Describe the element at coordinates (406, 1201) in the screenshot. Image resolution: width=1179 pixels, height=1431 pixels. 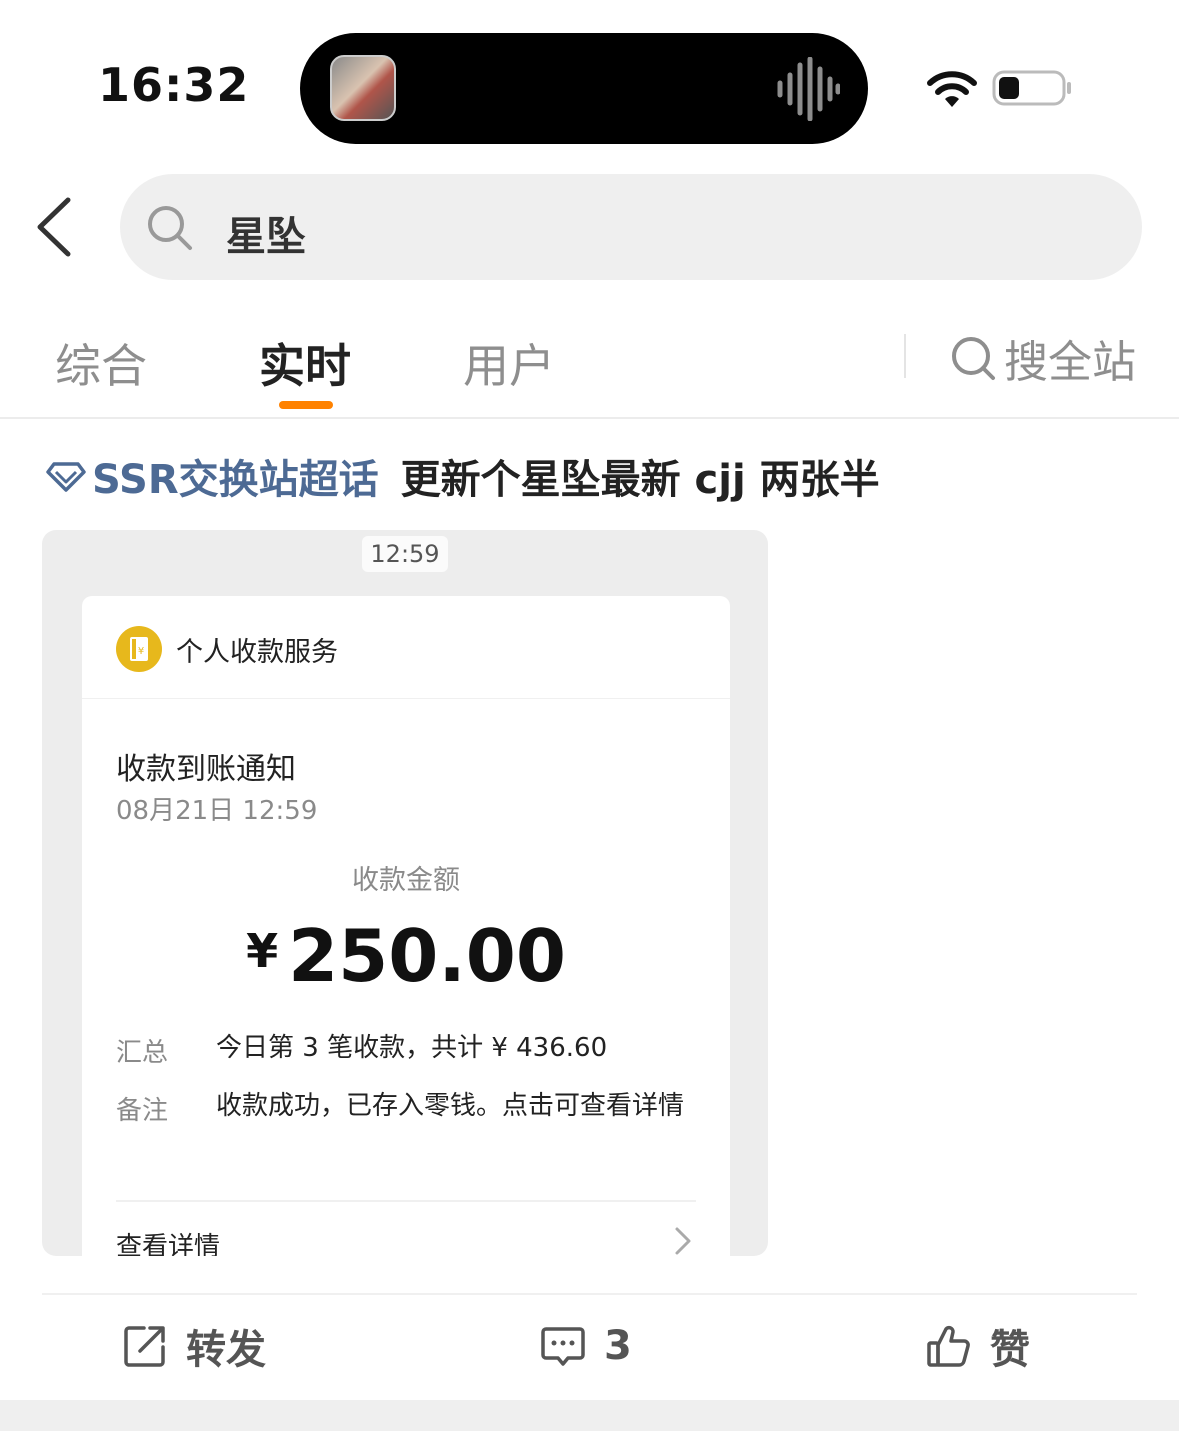
I see `card-divider-bottom` at that location.